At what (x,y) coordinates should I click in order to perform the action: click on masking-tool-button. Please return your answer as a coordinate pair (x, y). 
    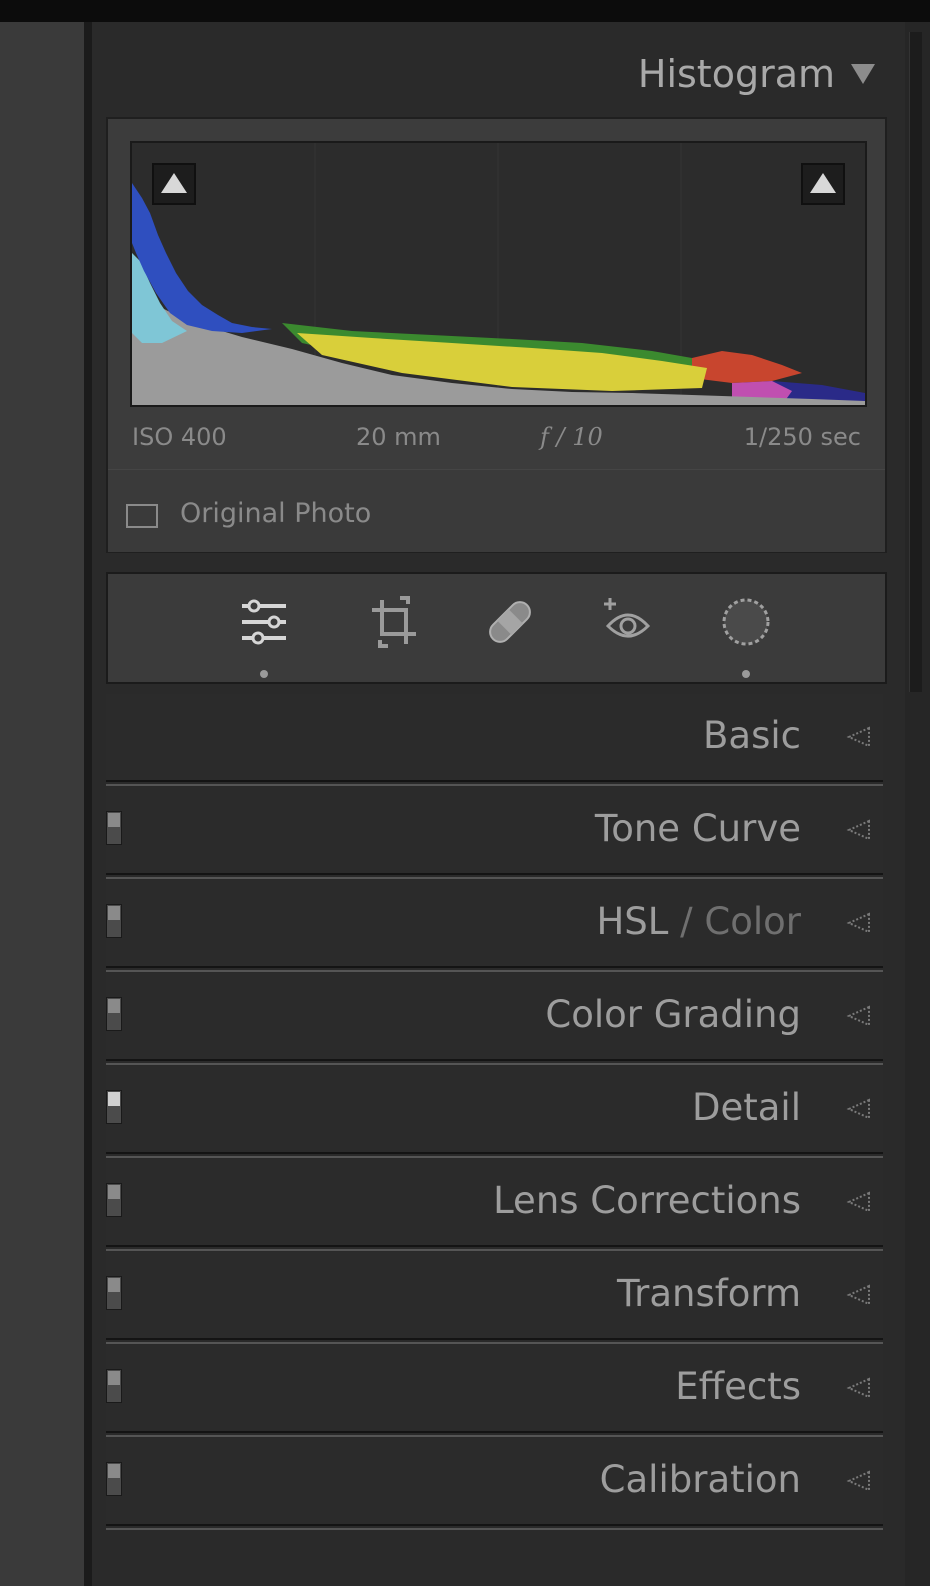
    Looking at the image, I should click on (746, 622).